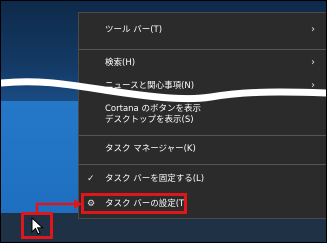 This screenshot has width=327, height=243. I want to click on callout-arrow, so click(58, 206).